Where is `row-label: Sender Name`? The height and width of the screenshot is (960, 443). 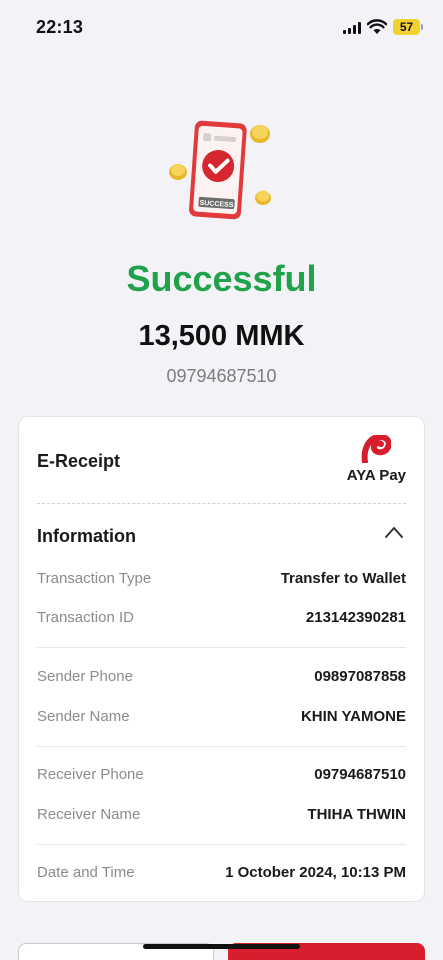
row-label: Sender Name is located at coordinates (83, 716).